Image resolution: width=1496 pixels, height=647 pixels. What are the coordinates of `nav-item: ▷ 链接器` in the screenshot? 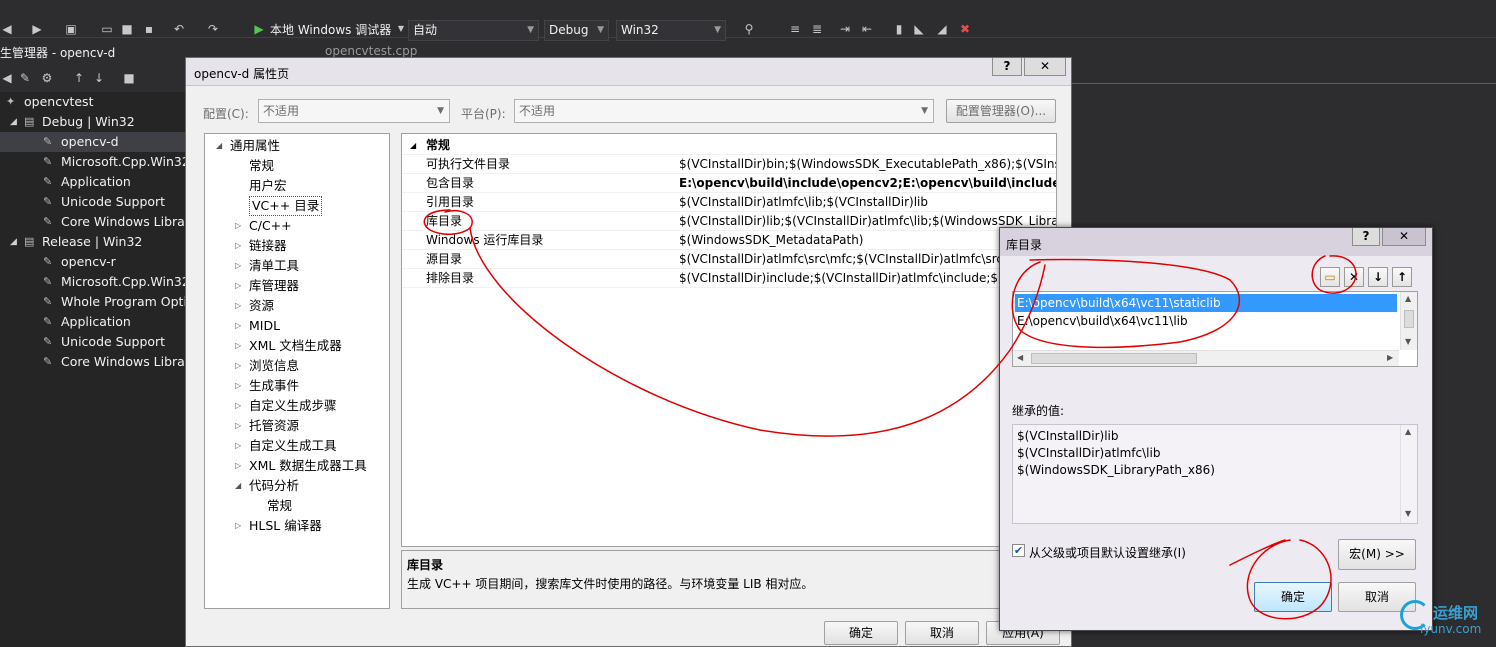 It's located at (261, 246).